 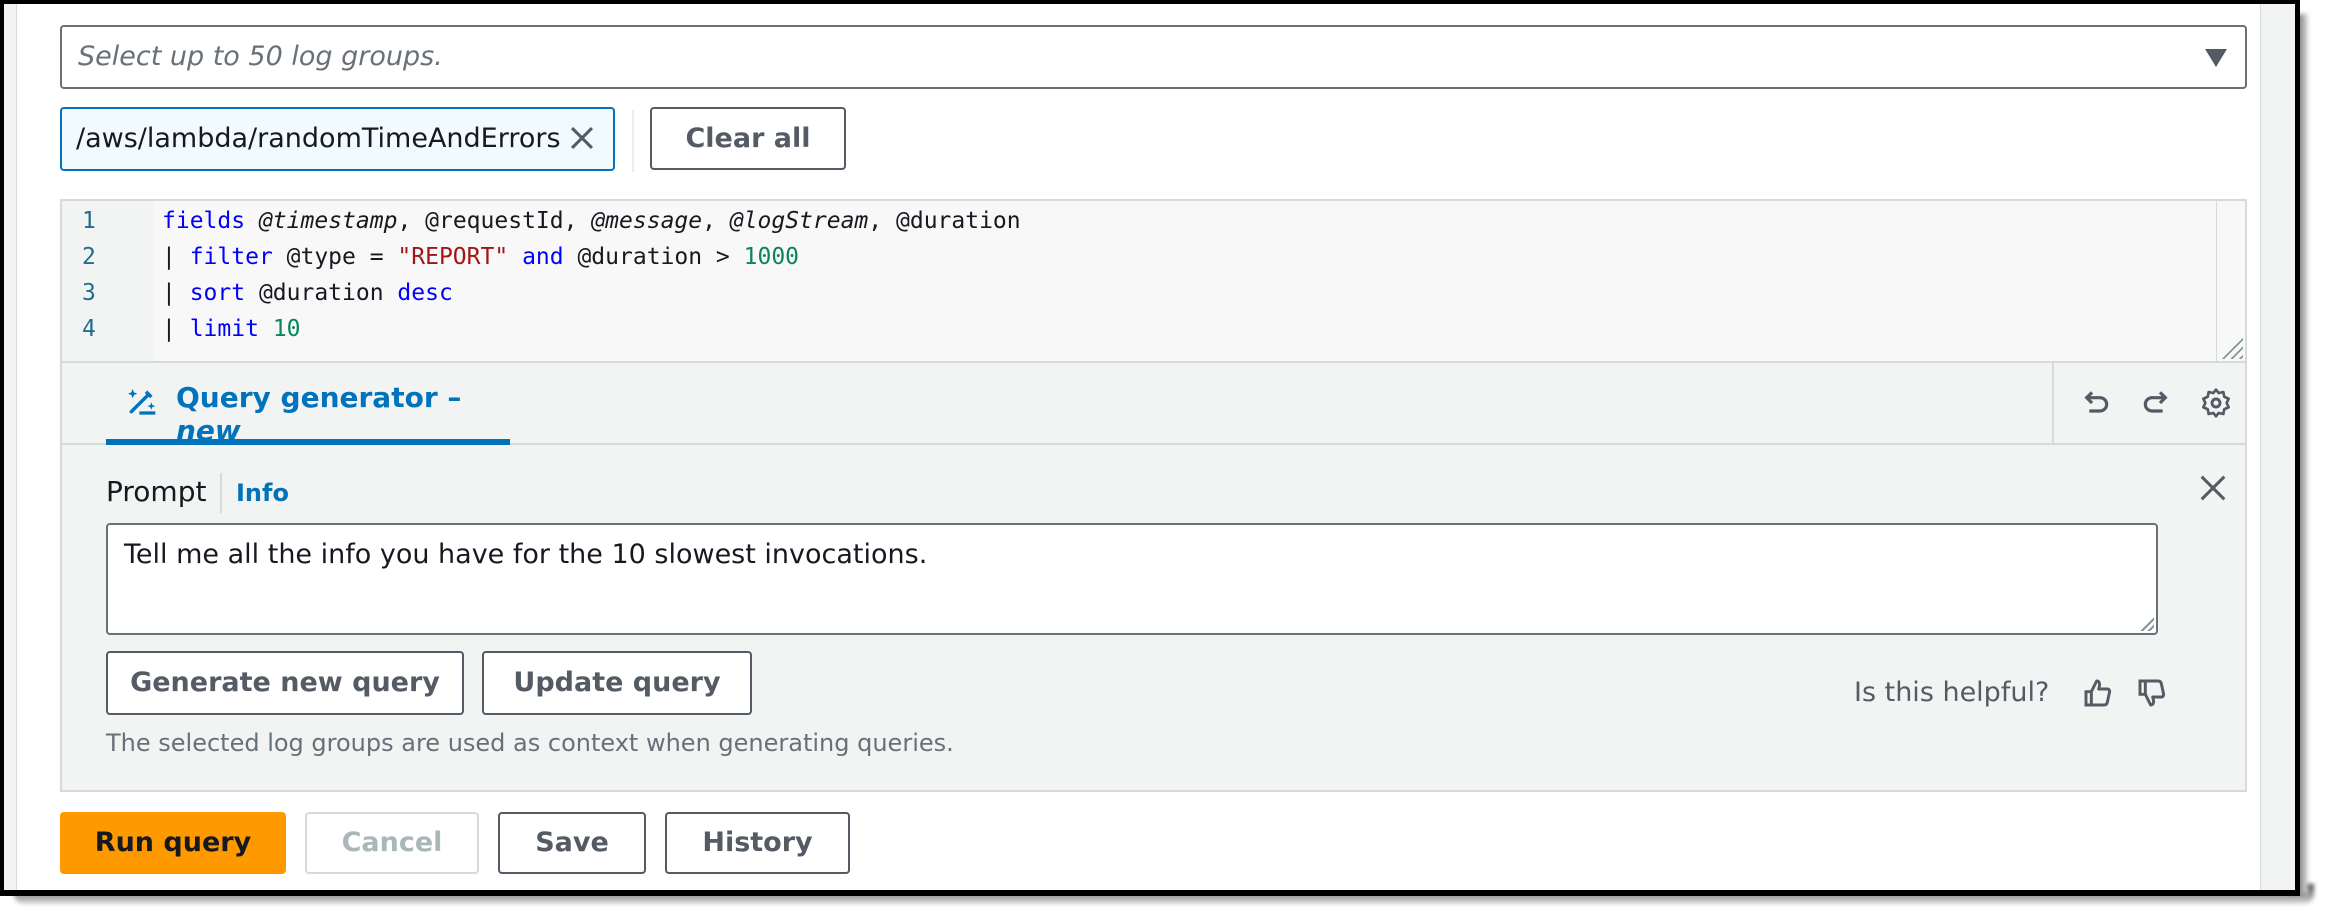 What do you see at coordinates (647, 221) in the screenshot?
I see `code-token: @message` at bounding box center [647, 221].